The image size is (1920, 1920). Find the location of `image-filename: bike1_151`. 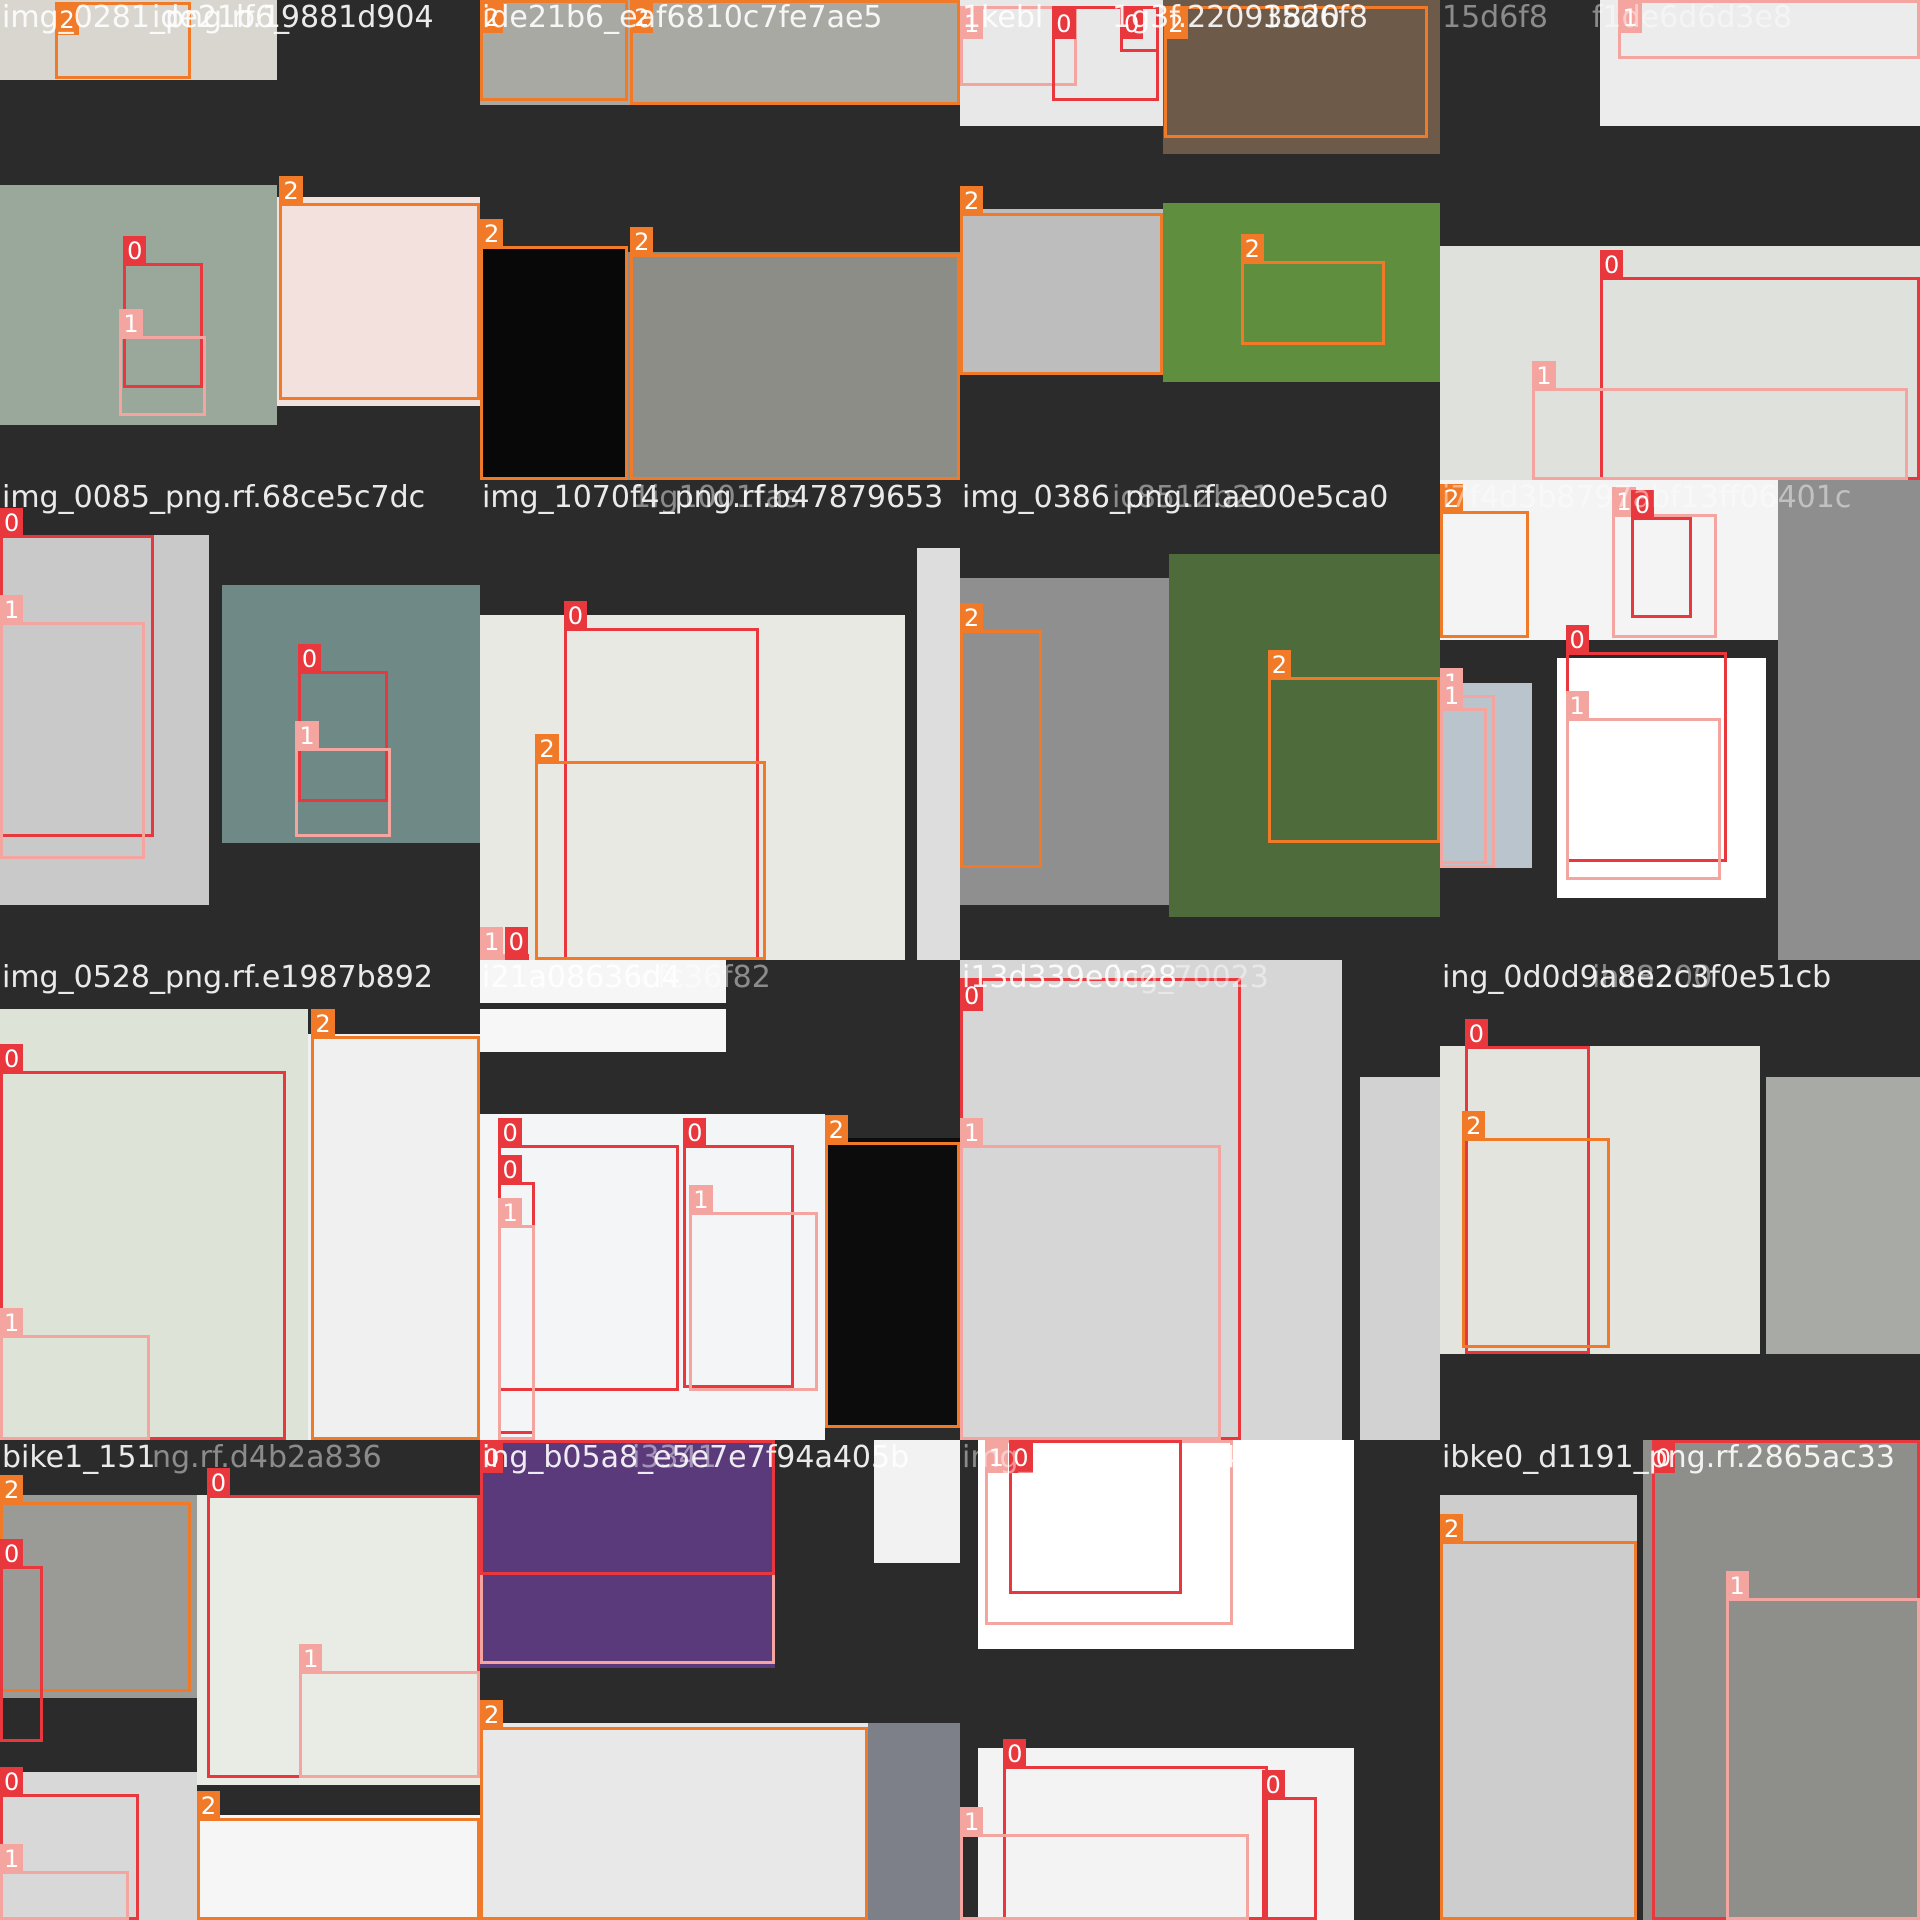

image-filename: bike1_151 is located at coordinates (79, 1457).